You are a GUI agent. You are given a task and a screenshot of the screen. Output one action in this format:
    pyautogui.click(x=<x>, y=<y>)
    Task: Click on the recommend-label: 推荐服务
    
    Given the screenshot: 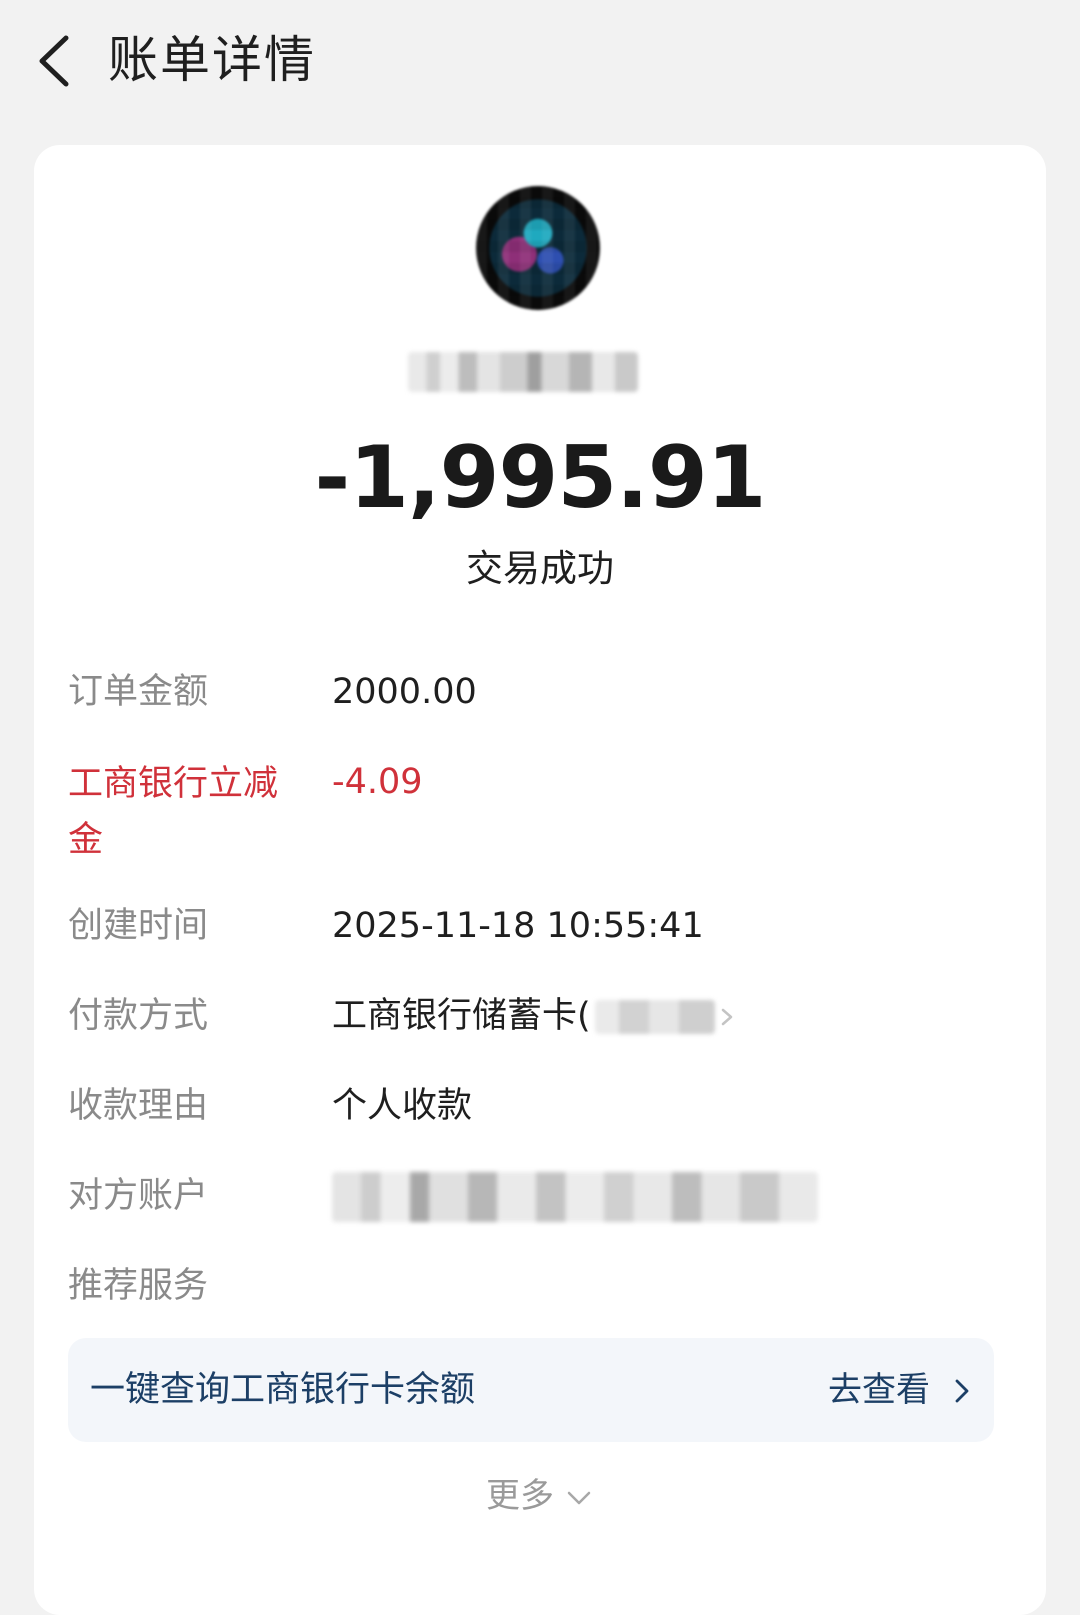 What is the action you would take?
    pyautogui.click(x=138, y=1286)
    